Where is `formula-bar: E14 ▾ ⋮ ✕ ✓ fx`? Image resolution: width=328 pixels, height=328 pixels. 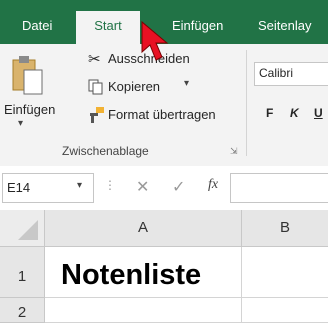
formula-bar: E14 ▾ ⋮ ✕ ✓ fx is located at coordinates (164, 188).